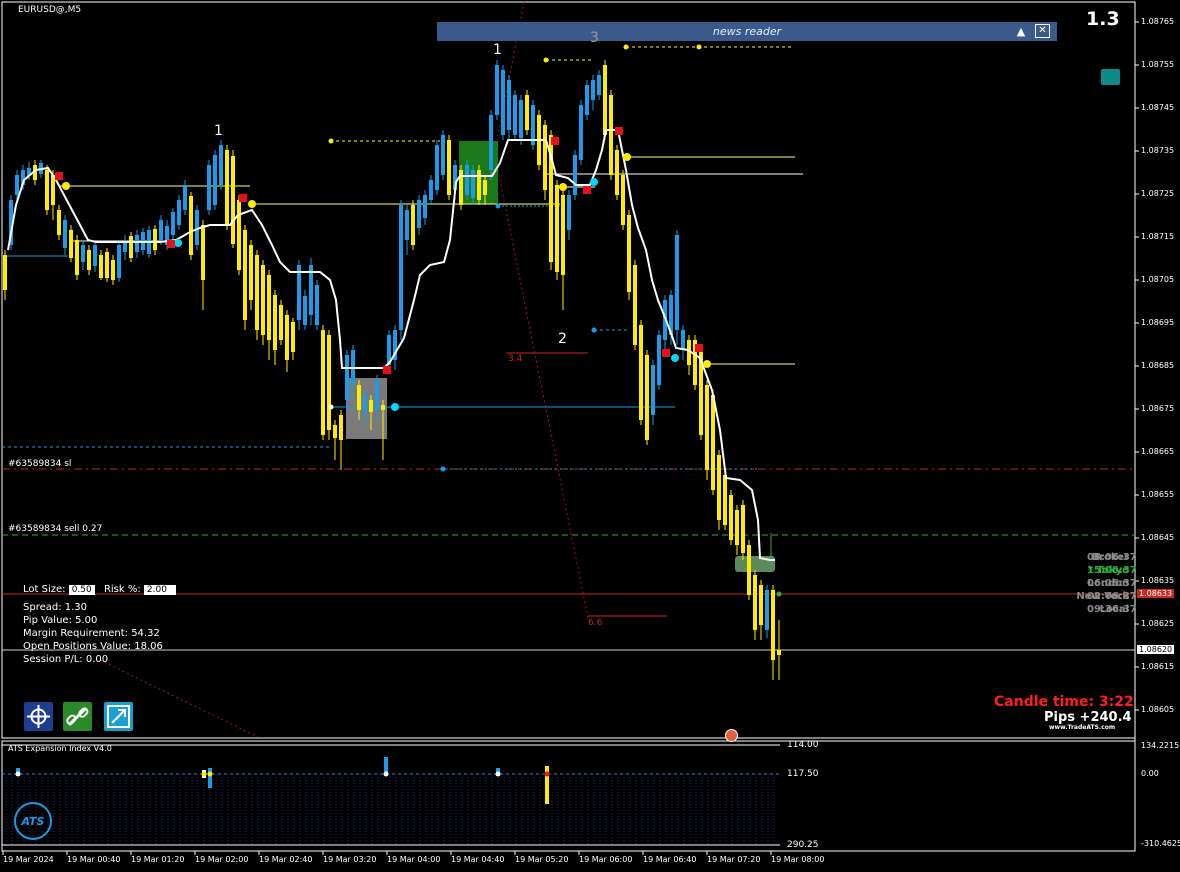 Image resolution: width=1180 pixels, height=872 pixels. I want to click on time-tick-label: 19 Mar 02:40, so click(286, 859).